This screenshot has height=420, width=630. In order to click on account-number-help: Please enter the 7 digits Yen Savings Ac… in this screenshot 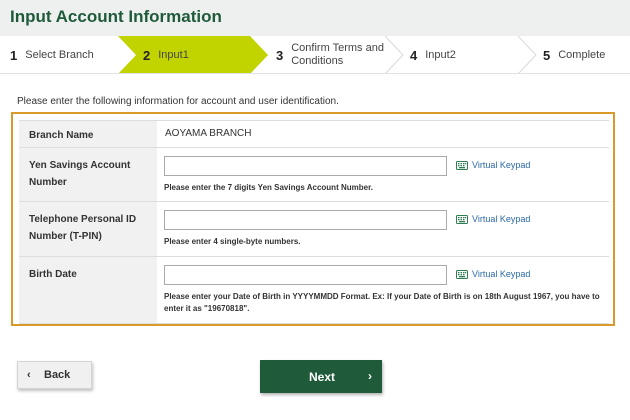, I will do `click(268, 187)`.